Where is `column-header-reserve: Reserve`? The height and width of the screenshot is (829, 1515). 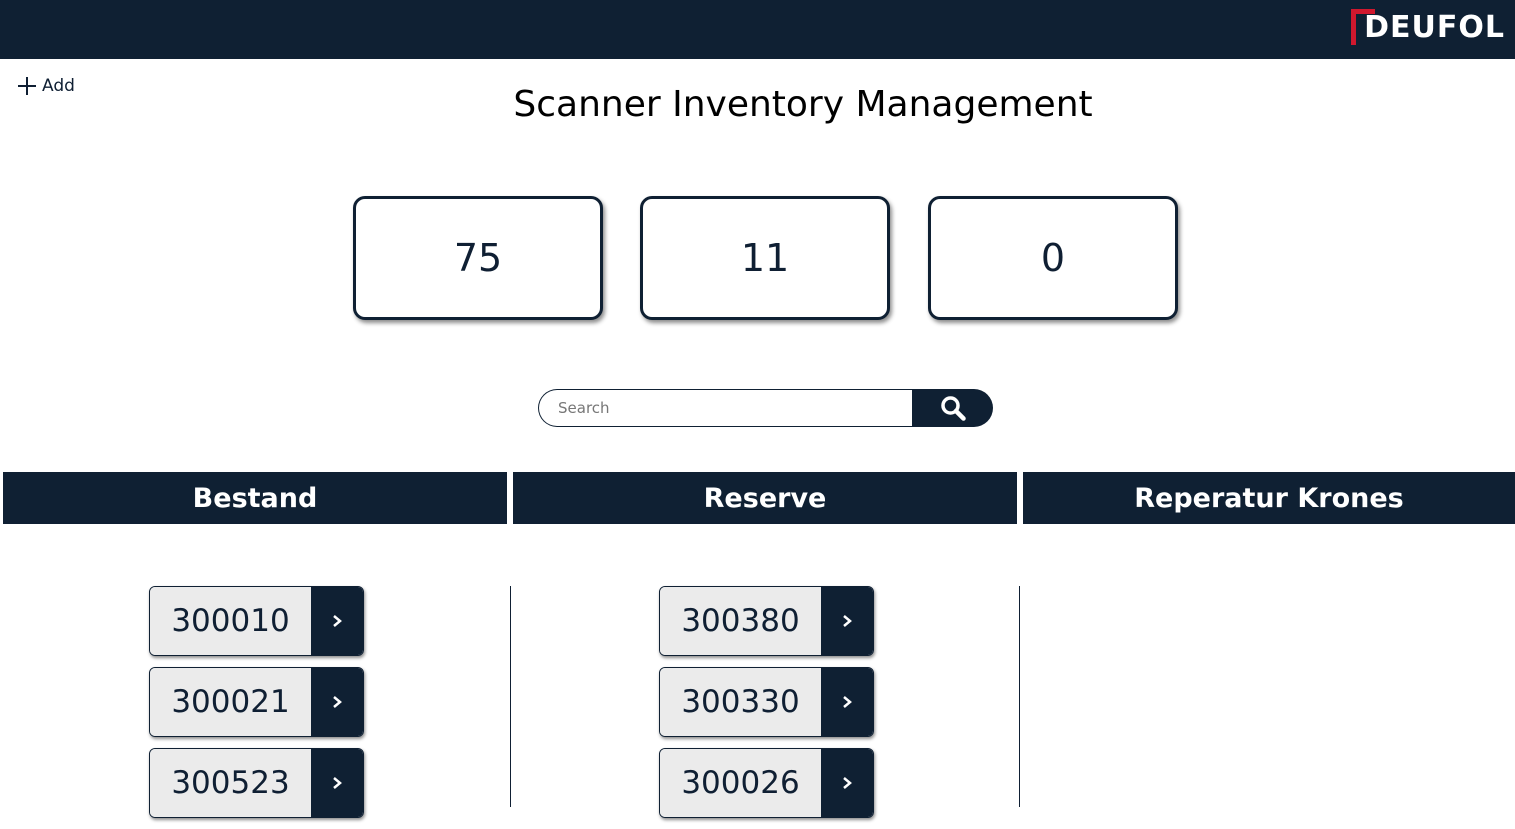 column-header-reserve: Reserve is located at coordinates (765, 498).